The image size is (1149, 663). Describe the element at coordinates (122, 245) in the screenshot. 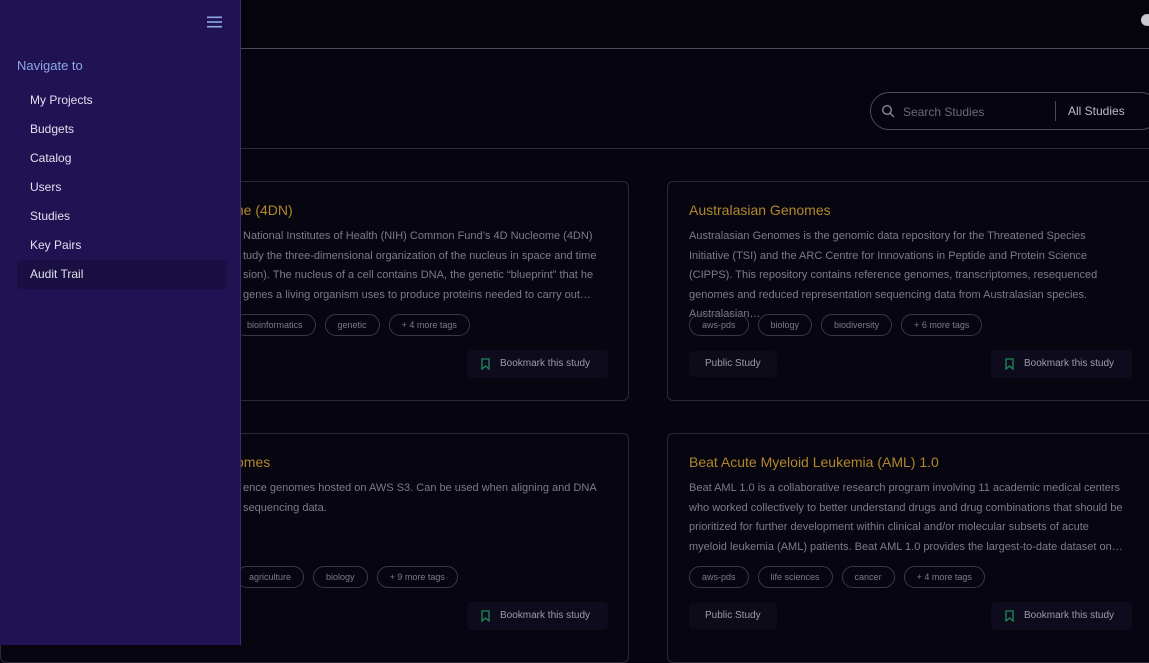

I see `nav-item-key-pairs: Key Pairs` at that location.